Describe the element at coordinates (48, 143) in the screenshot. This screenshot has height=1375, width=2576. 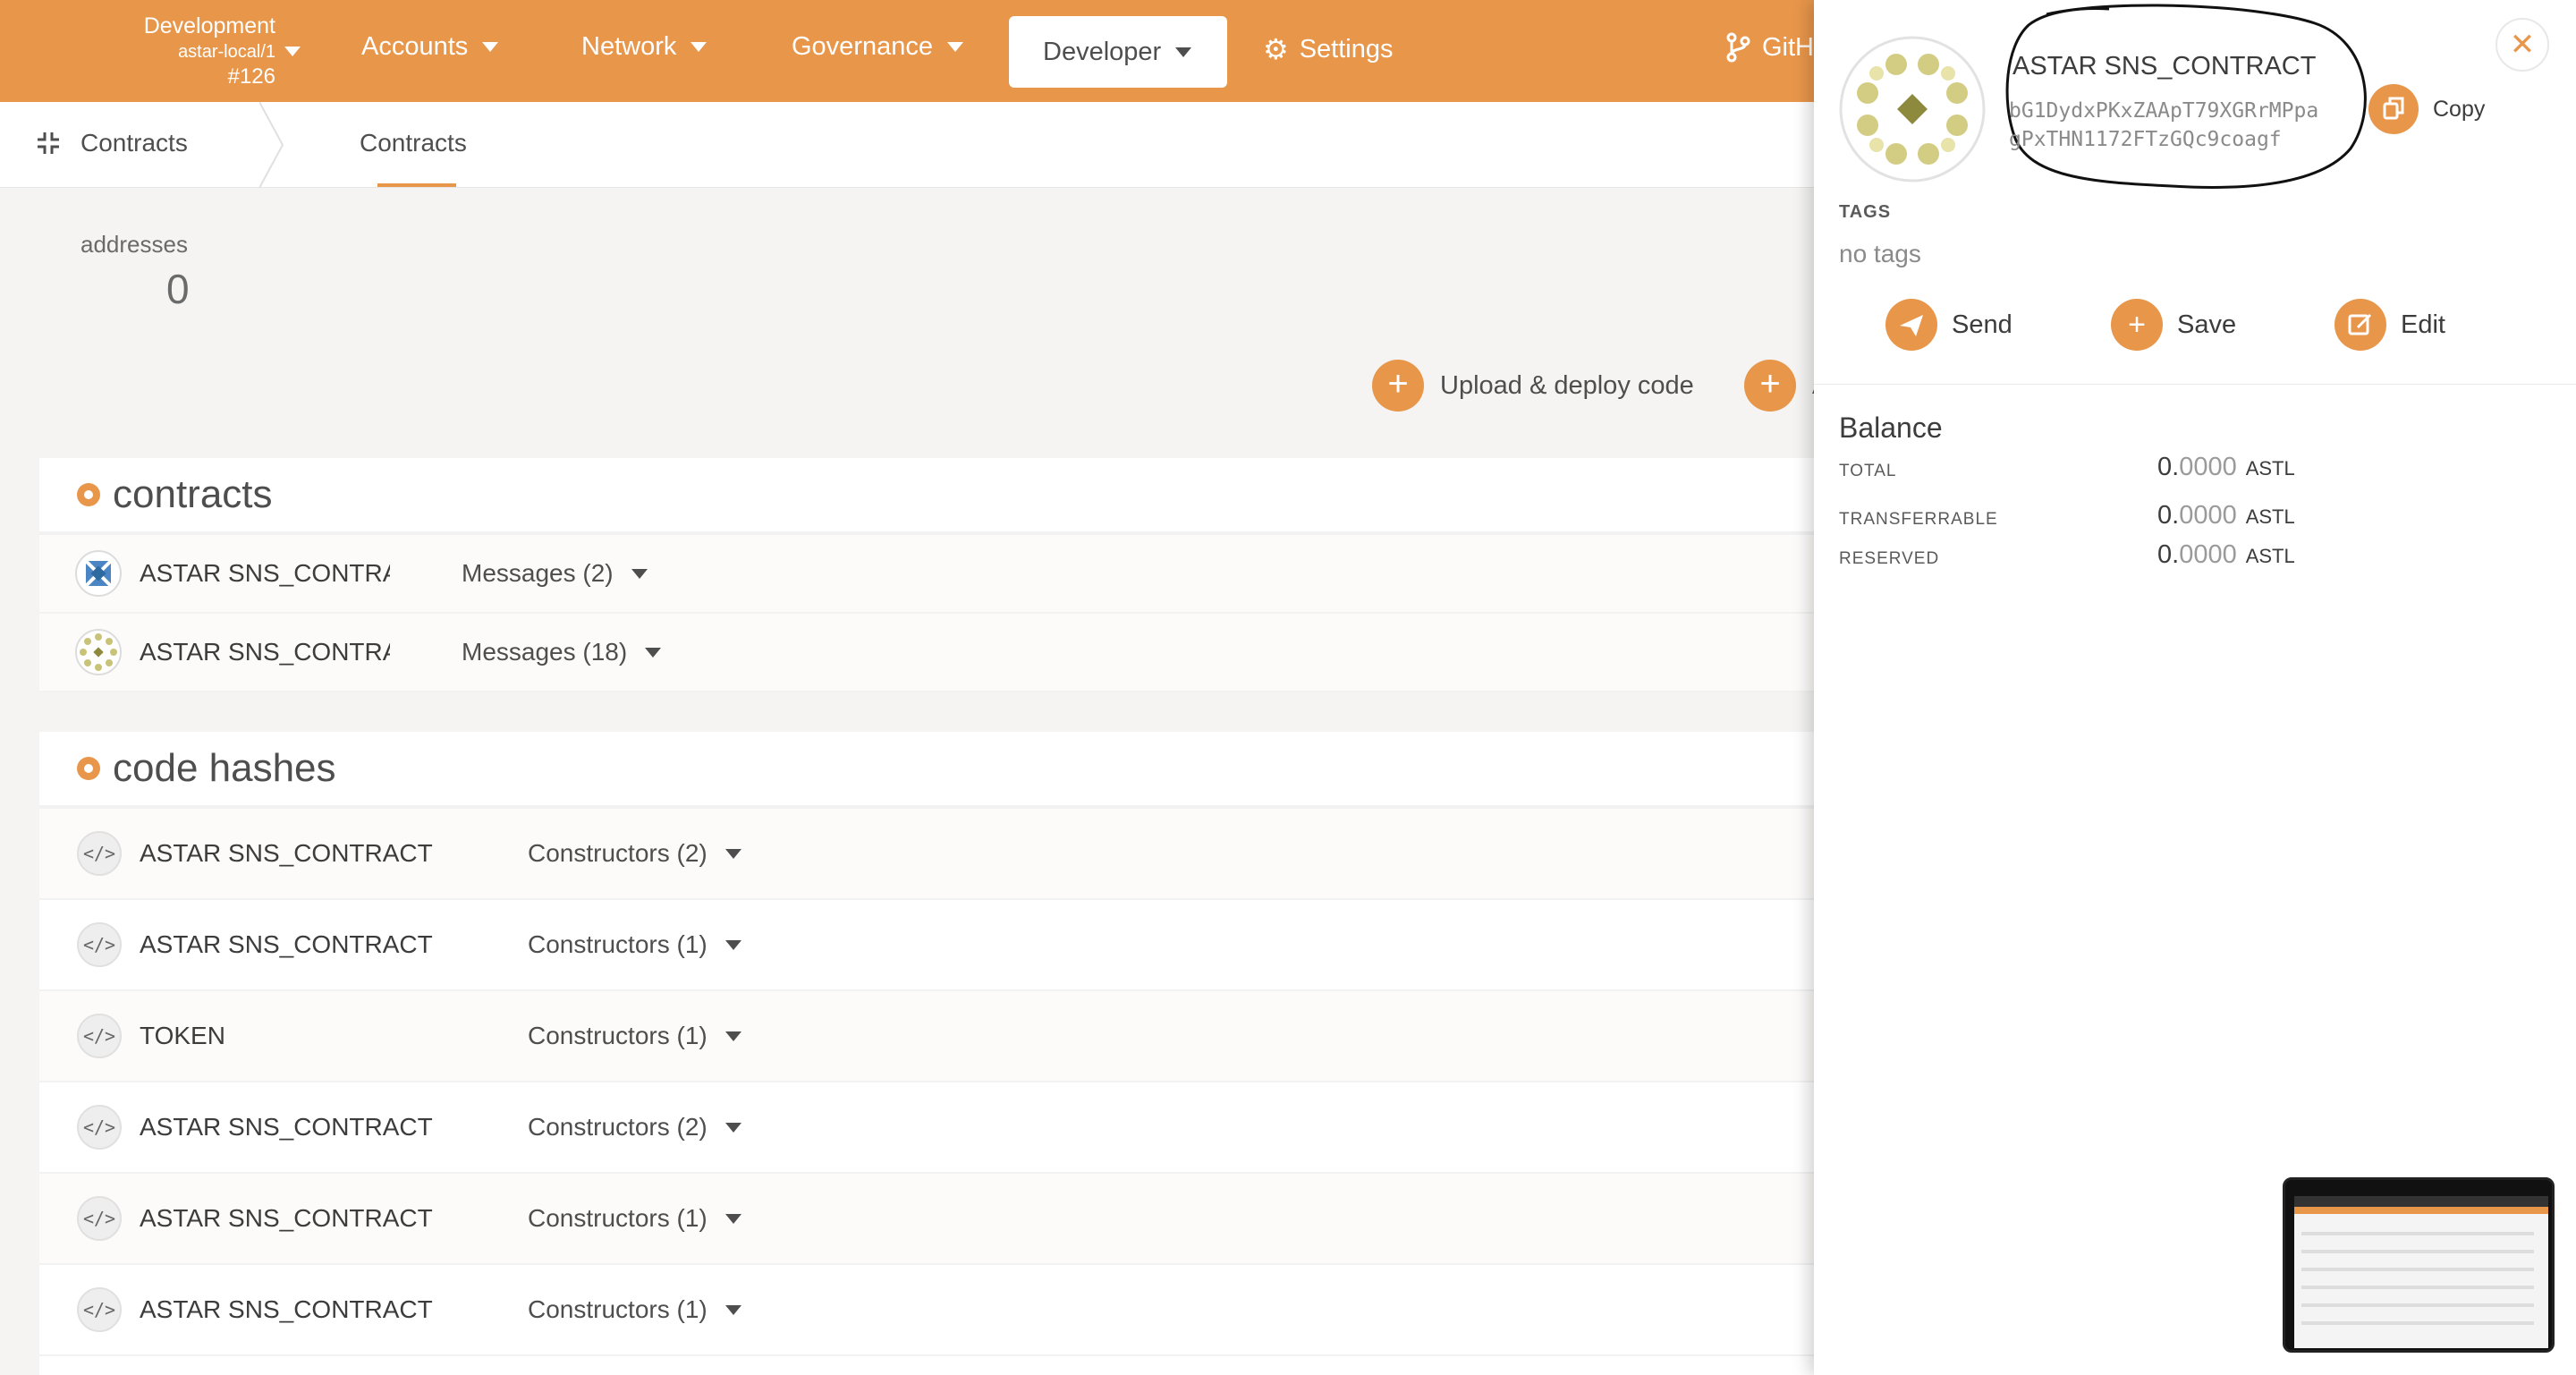
I see `compress-icon` at that location.